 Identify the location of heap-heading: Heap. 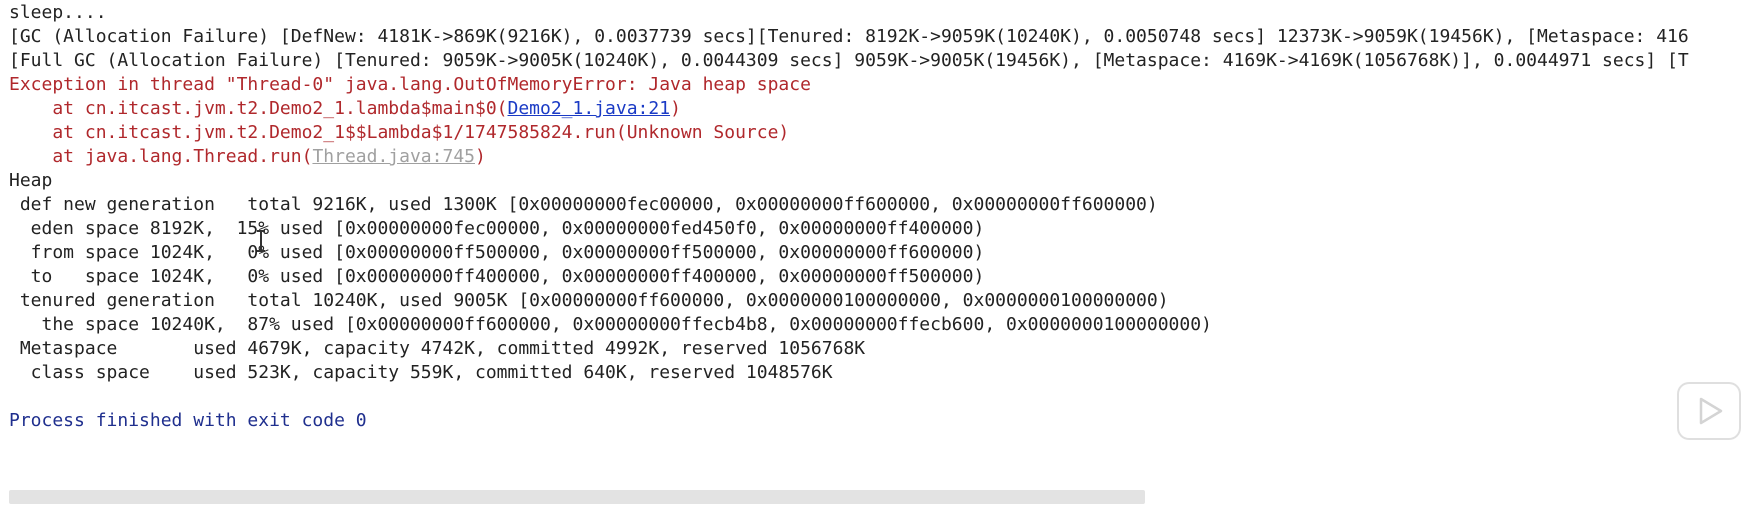
(31, 180).